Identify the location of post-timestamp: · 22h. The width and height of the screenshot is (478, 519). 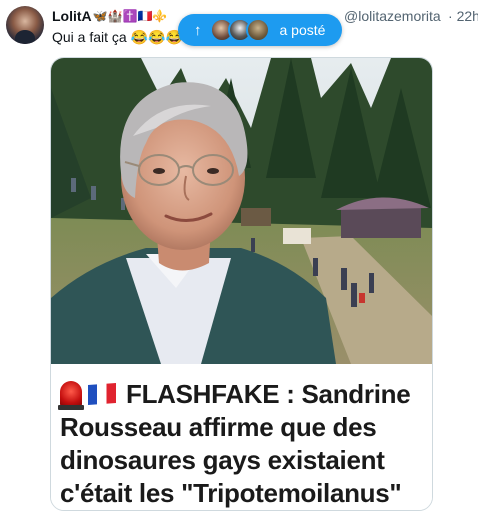
(463, 16).